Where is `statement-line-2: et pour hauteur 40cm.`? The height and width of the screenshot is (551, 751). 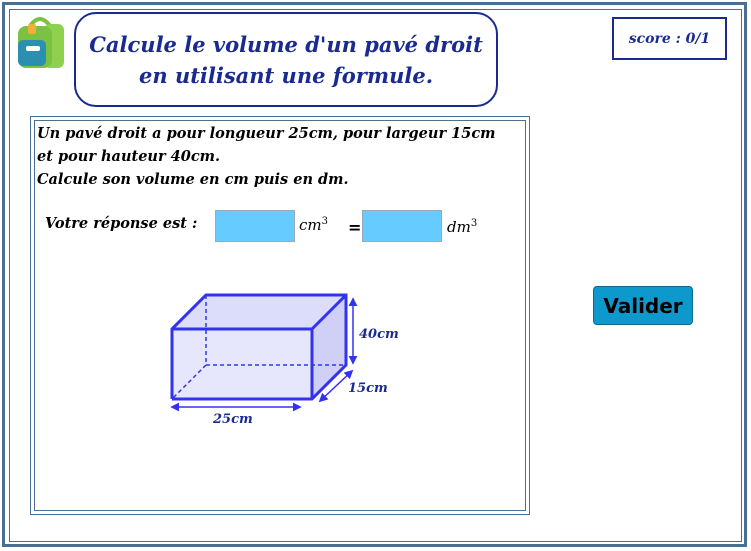 statement-line-2: et pour hauteur 40cm. is located at coordinates (129, 156).